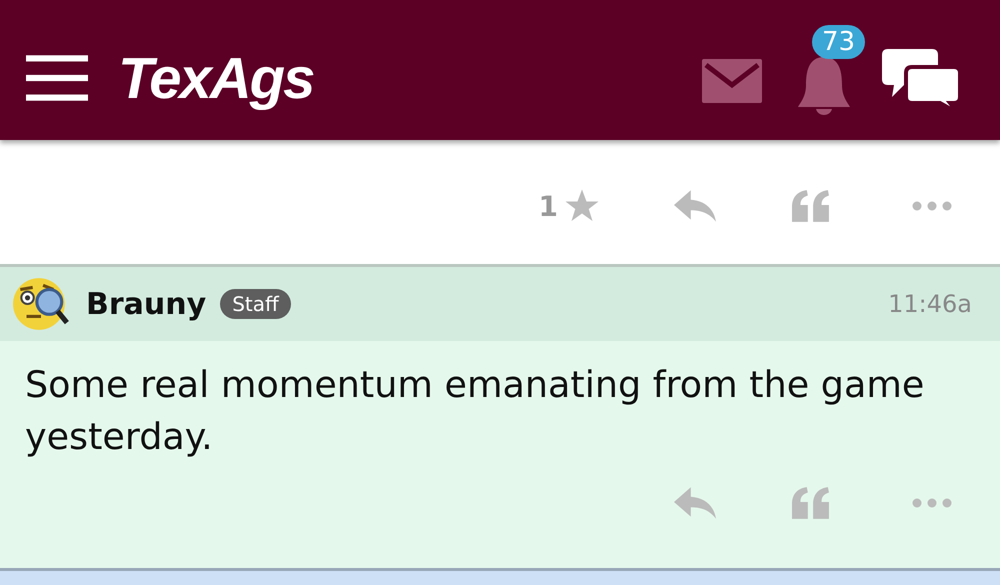  I want to click on avatar-icon, so click(41, 304).